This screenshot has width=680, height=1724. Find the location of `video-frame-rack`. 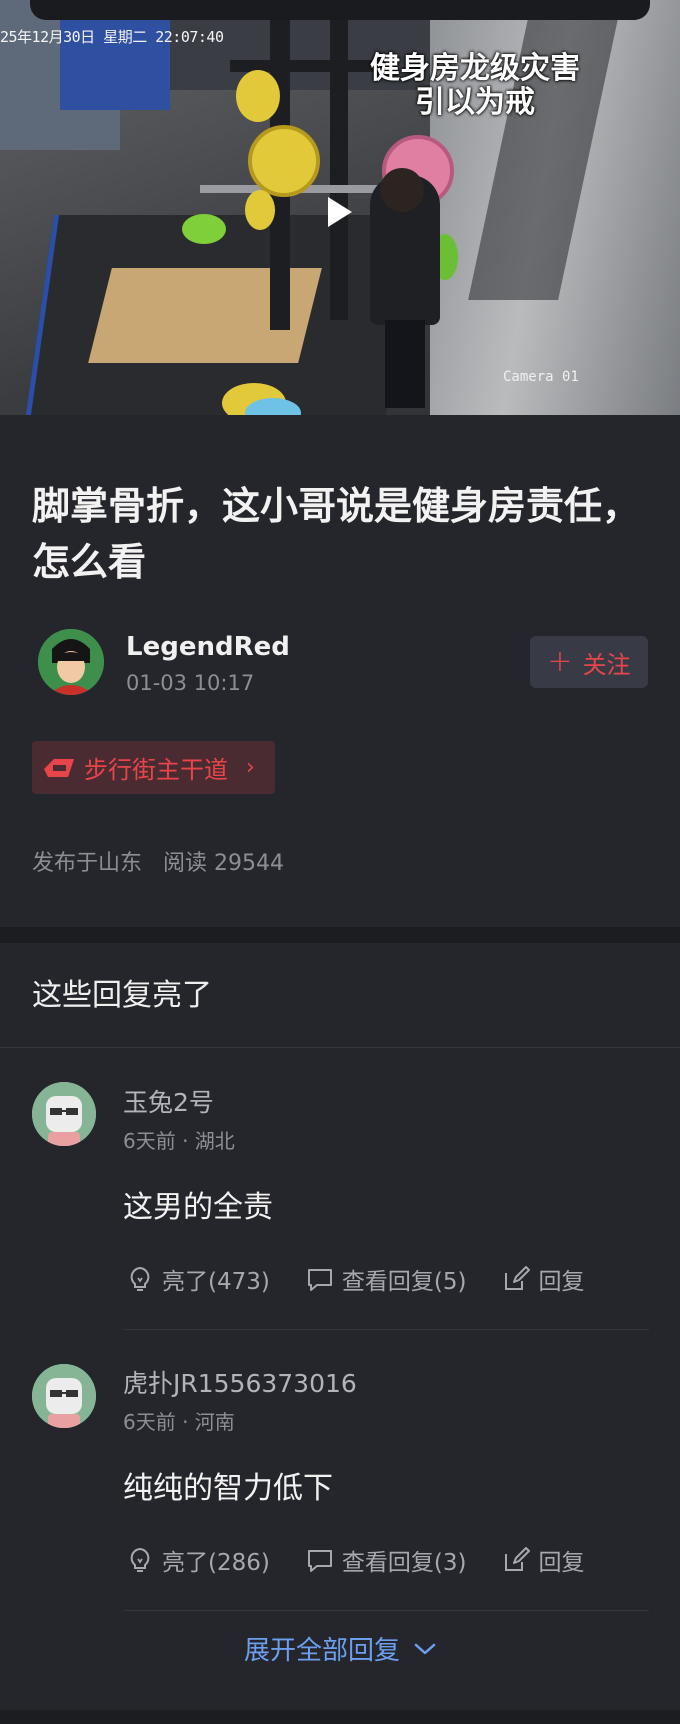

video-frame-rack is located at coordinates (339, 160).